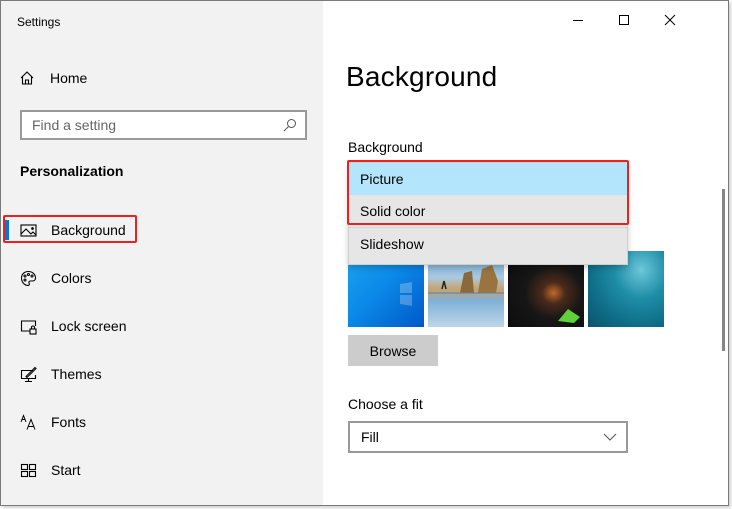  What do you see at coordinates (161, 230) in the screenshot?
I see `sidebar-item-background: Background` at bounding box center [161, 230].